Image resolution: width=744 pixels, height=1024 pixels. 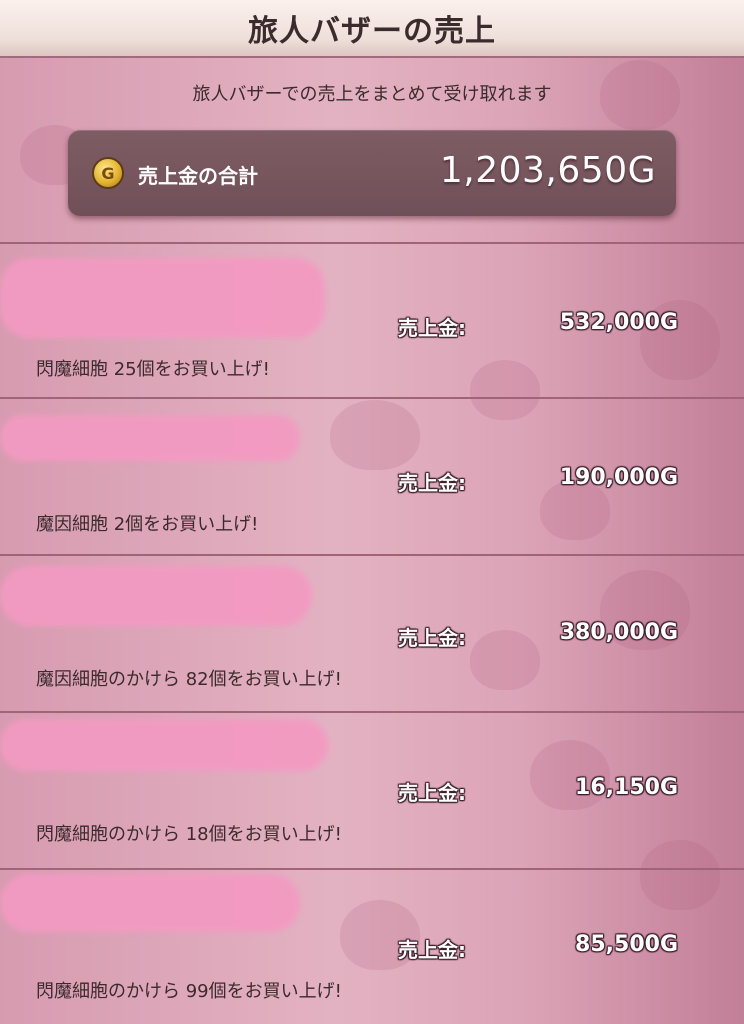 What do you see at coordinates (547, 170) in the screenshot?
I see `total-value: 1,203,650G` at bounding box center [547, 170].